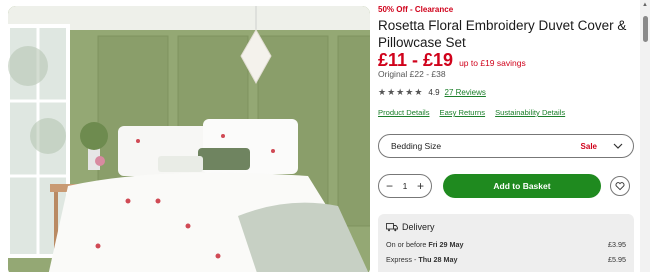  What do you see at coordinates (645, 136) in the screenshot?
I see `page-scrollbar: ▲` at bounding box center [645, 136].